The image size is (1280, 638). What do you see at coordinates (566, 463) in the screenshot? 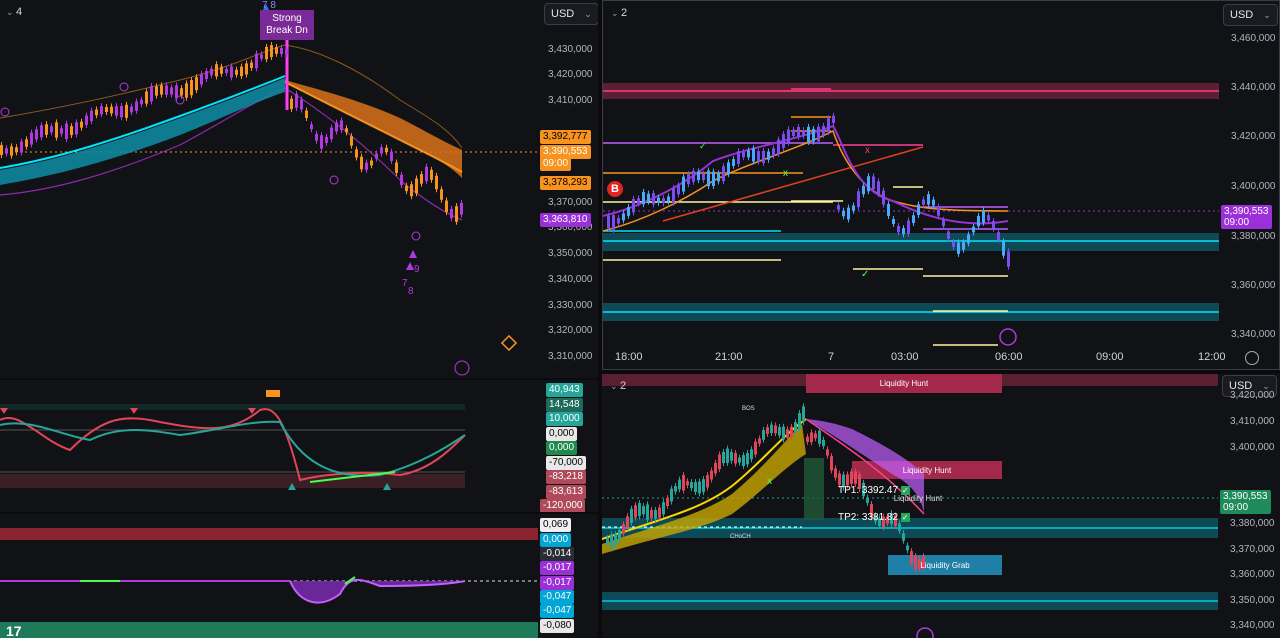
I see `osc-tag: -70,000` at bounding box center [566, 463].